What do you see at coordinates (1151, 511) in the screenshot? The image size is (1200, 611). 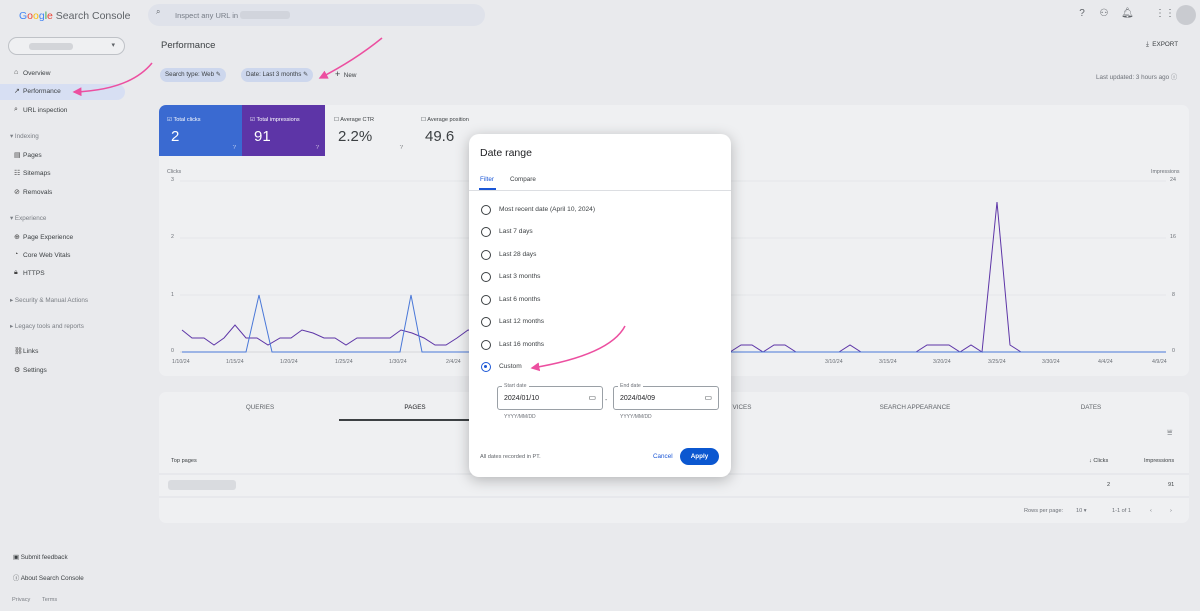 I see `prev-page-icon: ‹` at bounding box center [1151, 511].